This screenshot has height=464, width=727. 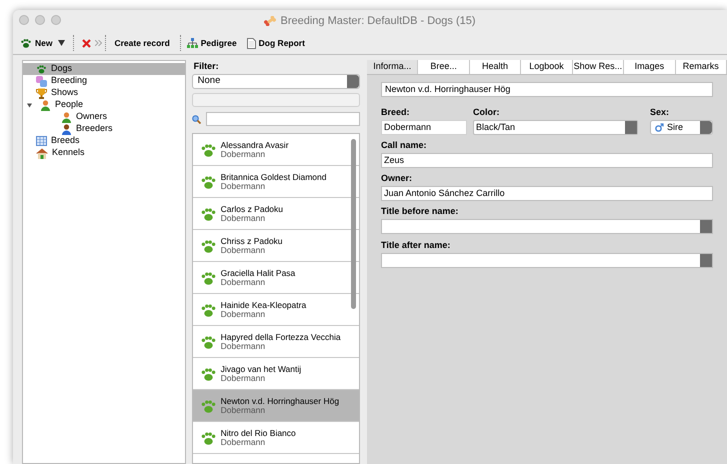 I want to click on dog-name: Alessandra Avasir, so click(x=254, y=145).